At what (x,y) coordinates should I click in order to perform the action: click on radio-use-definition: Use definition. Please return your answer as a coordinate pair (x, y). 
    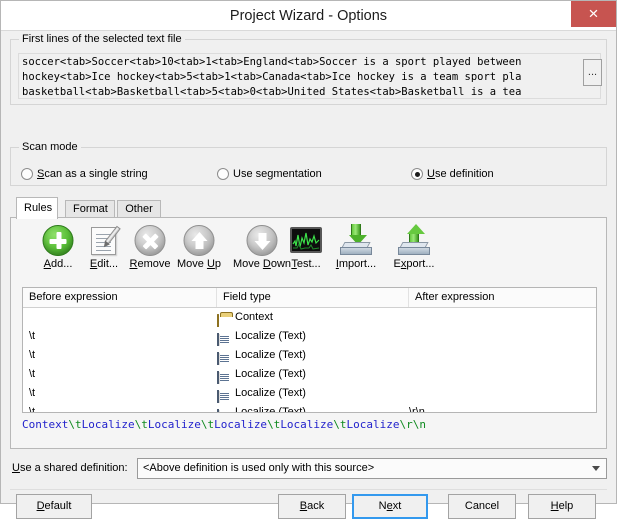
    Looking at the image, I should click on (452, 174).